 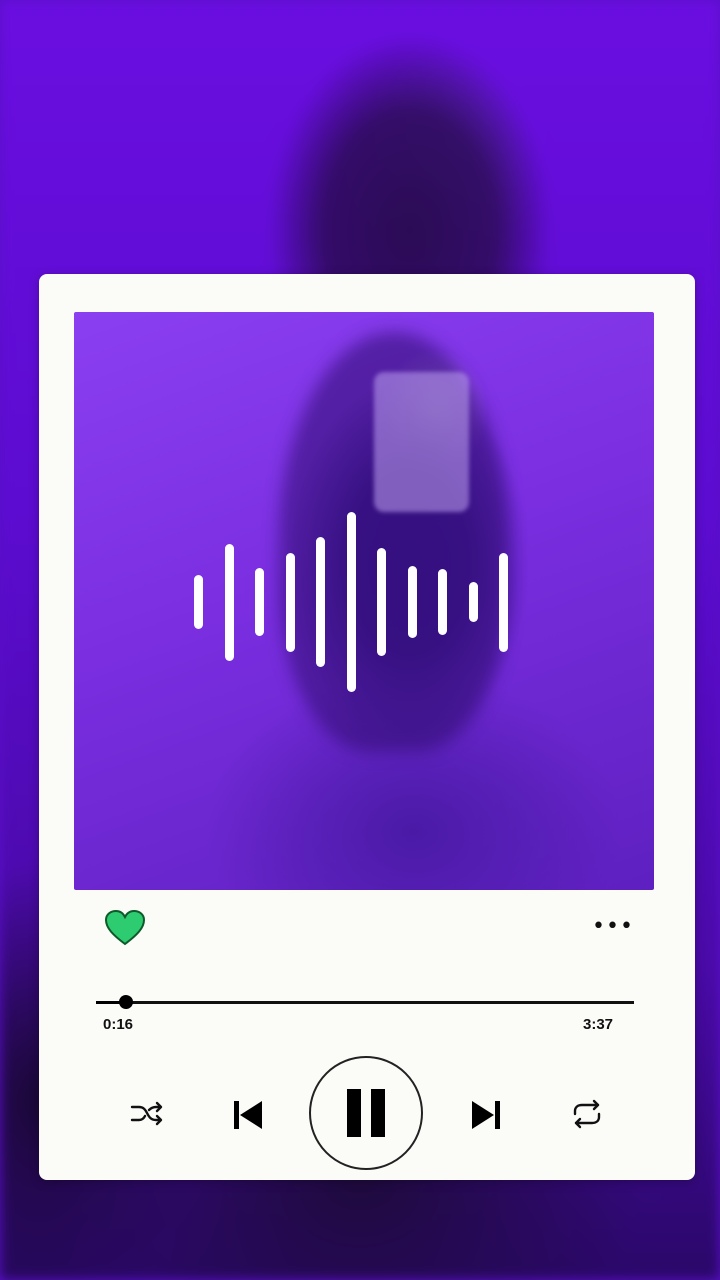 I want to click on next-button, so click(x=486, y=1115).